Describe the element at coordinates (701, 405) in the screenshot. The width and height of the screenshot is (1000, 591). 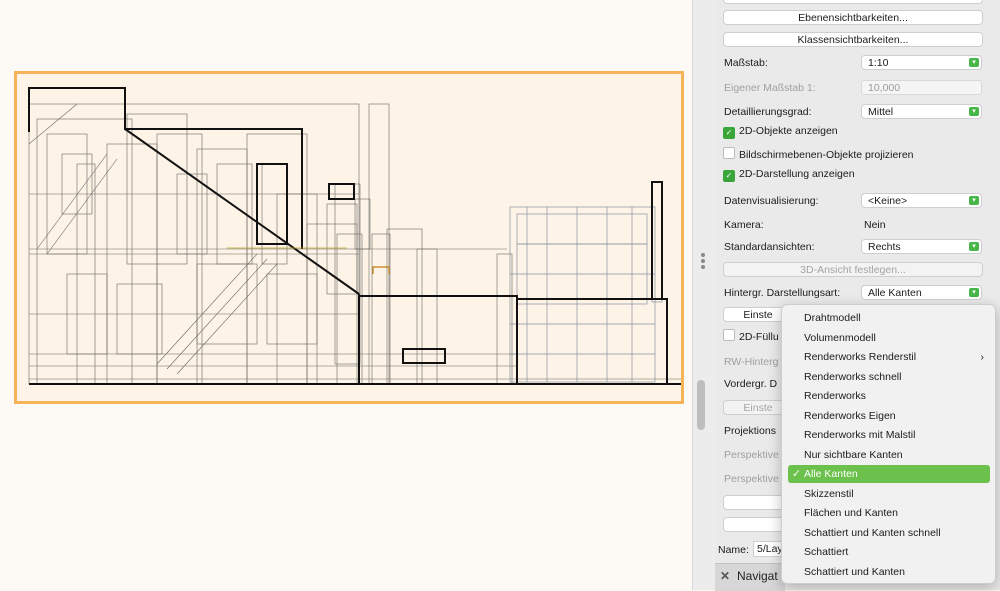
I see `scrollbar-thumb` at that location.